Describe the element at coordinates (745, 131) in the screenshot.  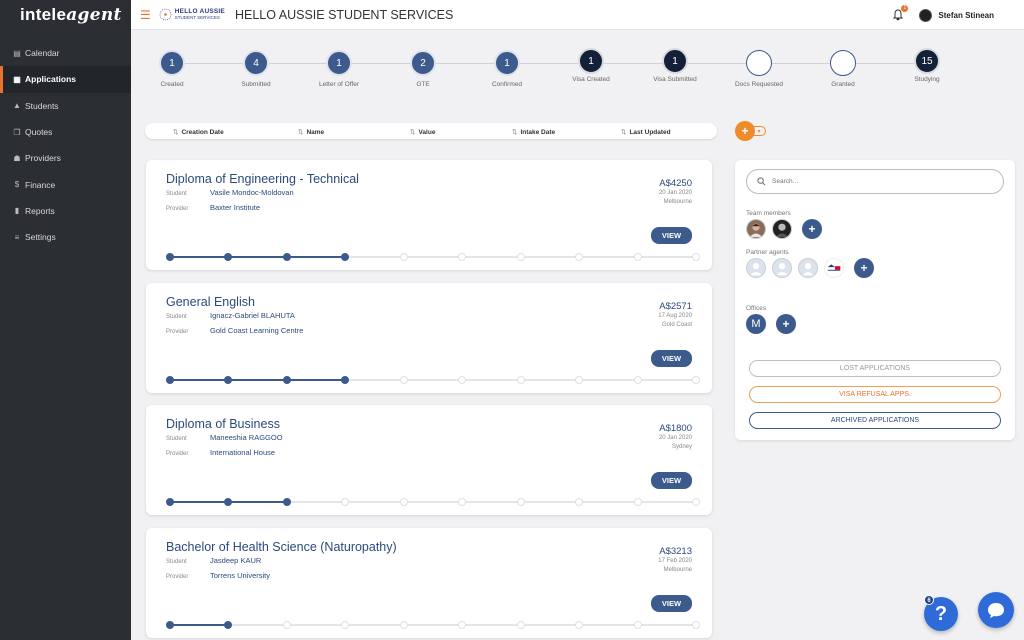
I see `add-application-button: +` at that location.